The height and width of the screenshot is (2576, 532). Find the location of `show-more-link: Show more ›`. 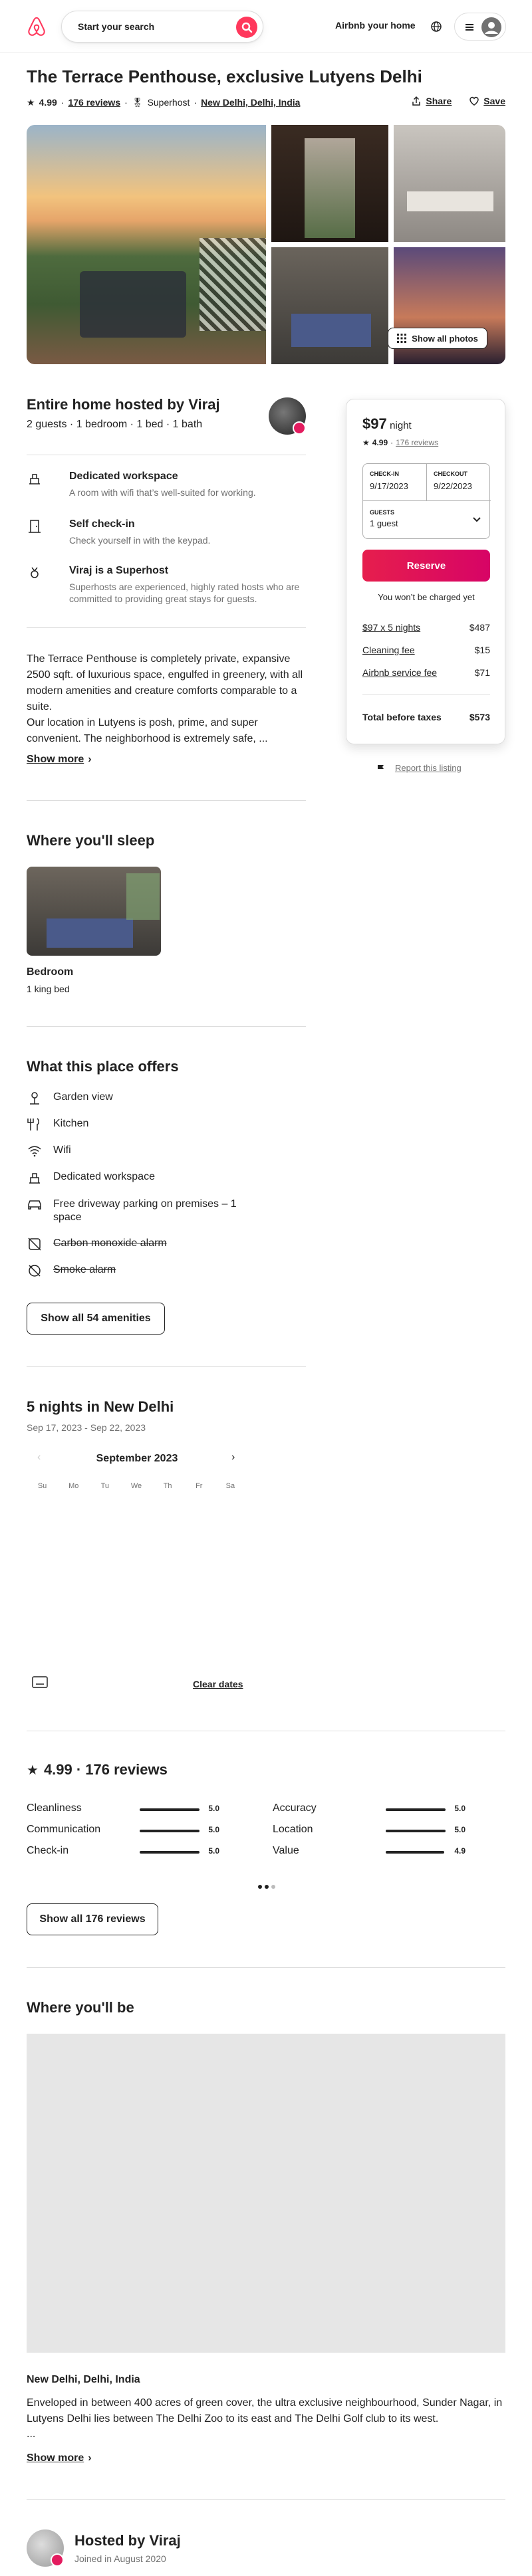

show-more-link: Show more › is located at coordinates (59, 760).